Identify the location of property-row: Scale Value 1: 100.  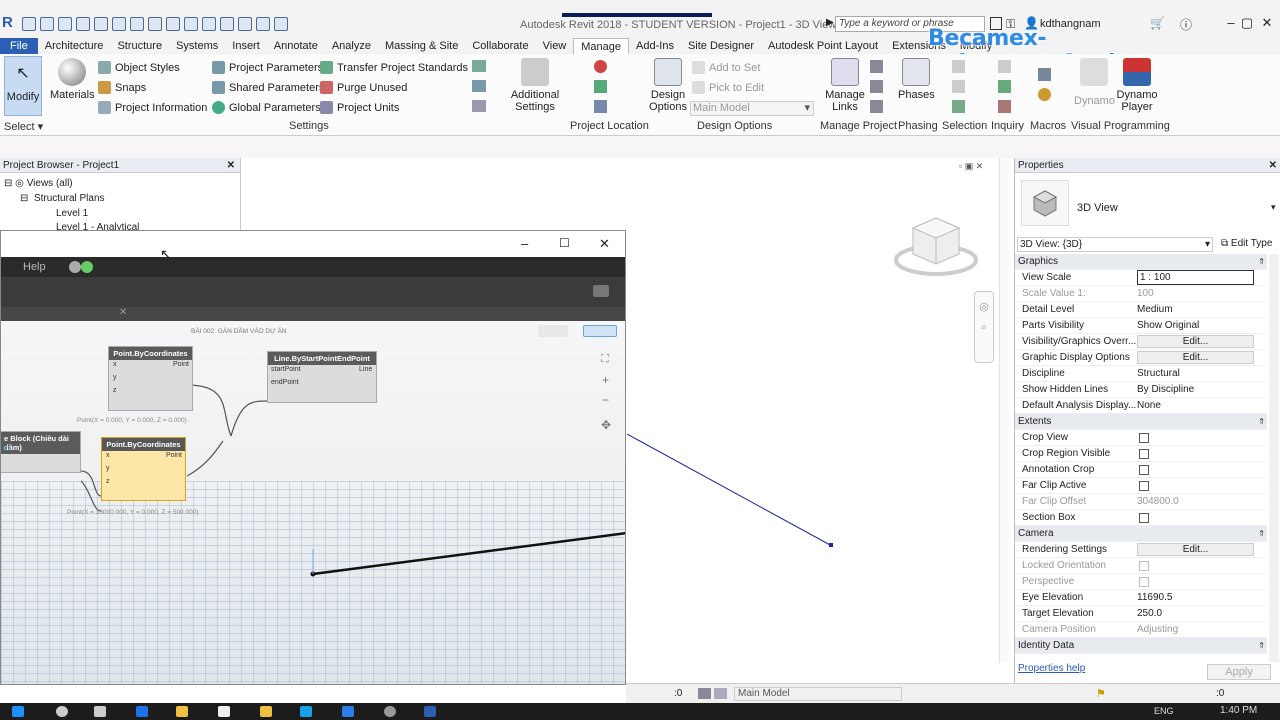
(1141, 294).